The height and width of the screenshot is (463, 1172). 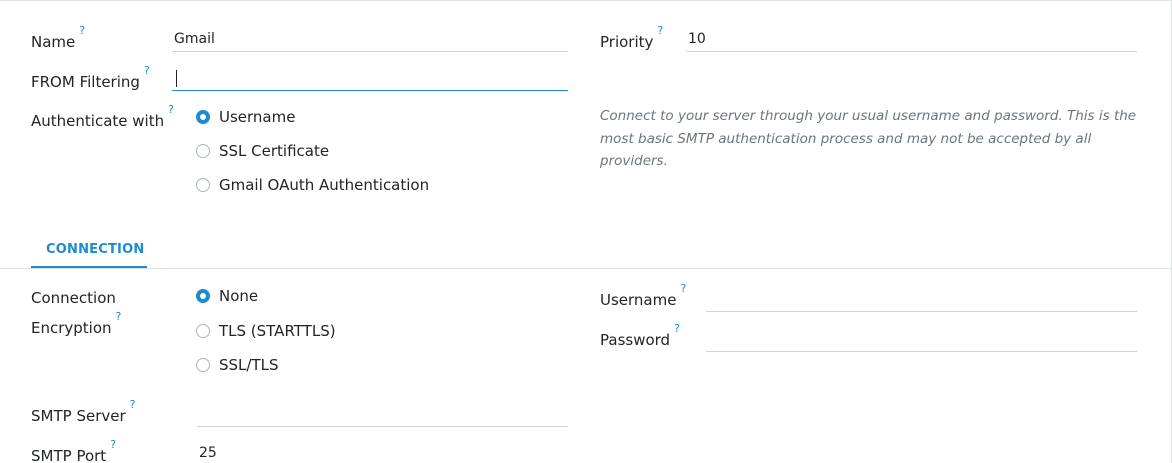 What do you see at coordinates (73, 313) in the screenshot?
I see `connection-encryption-label-text: Connection Encryption` at bounding box center [73, 313].